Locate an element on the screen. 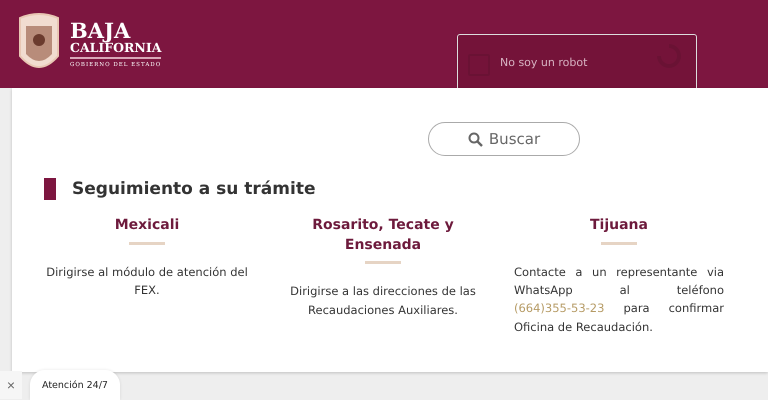 This screenshot has width=768, height=400. close-button: × is located at coordinates (11, 385).